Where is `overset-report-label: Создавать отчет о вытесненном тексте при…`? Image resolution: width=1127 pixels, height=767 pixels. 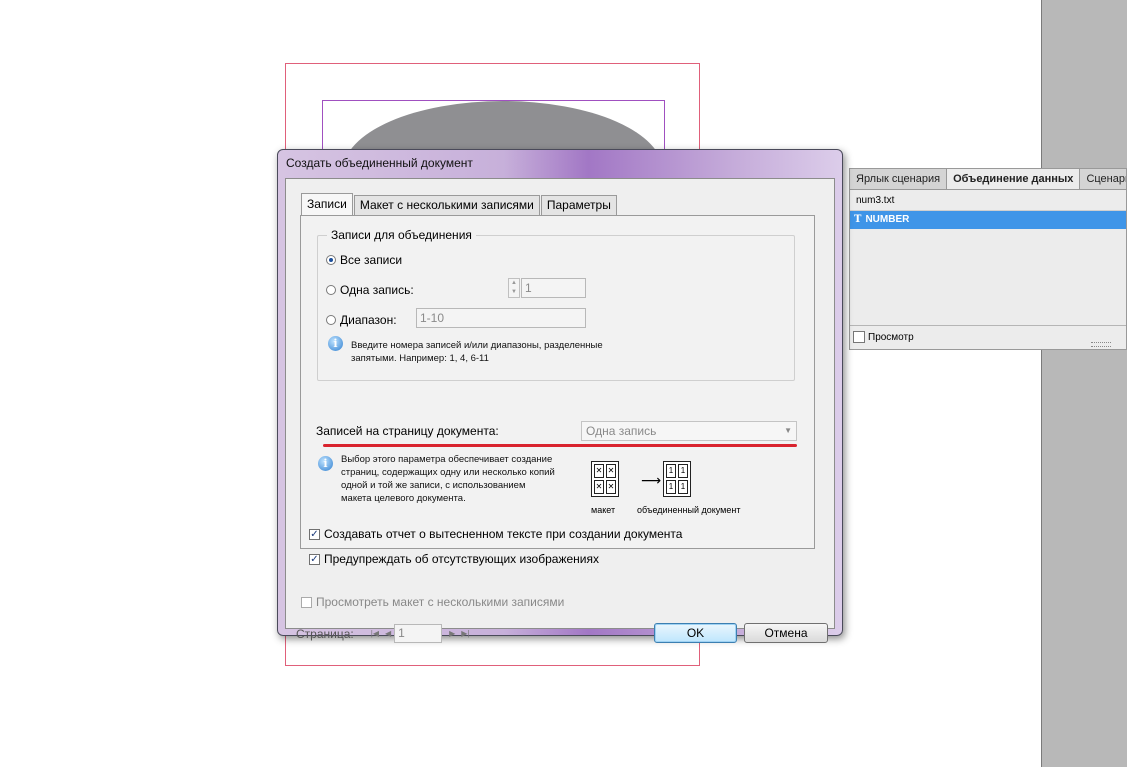 overset-report-label: Создавать отчет о вытесненном тексте при… is located at coordinates (503, 534).